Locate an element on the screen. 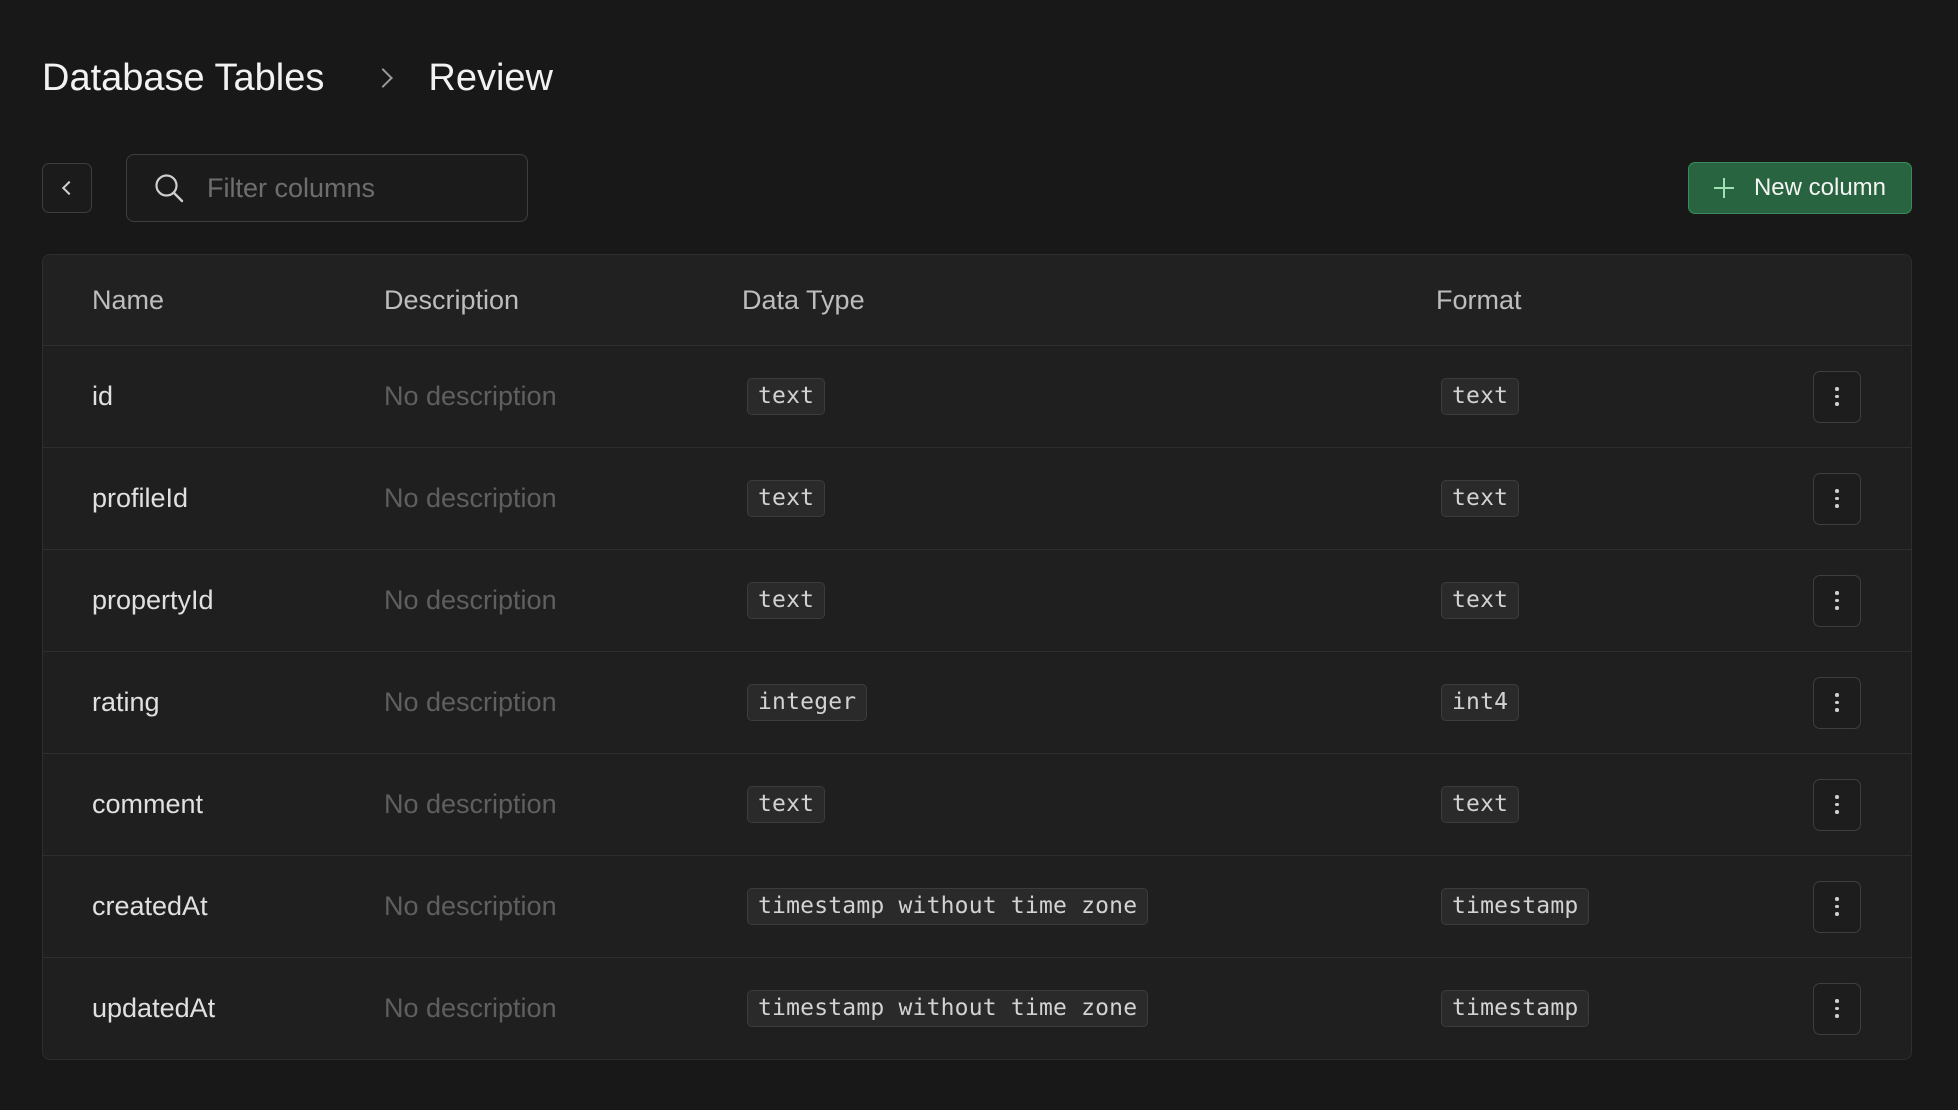  data-type-badge: integer is located at coordinates (807, 702).